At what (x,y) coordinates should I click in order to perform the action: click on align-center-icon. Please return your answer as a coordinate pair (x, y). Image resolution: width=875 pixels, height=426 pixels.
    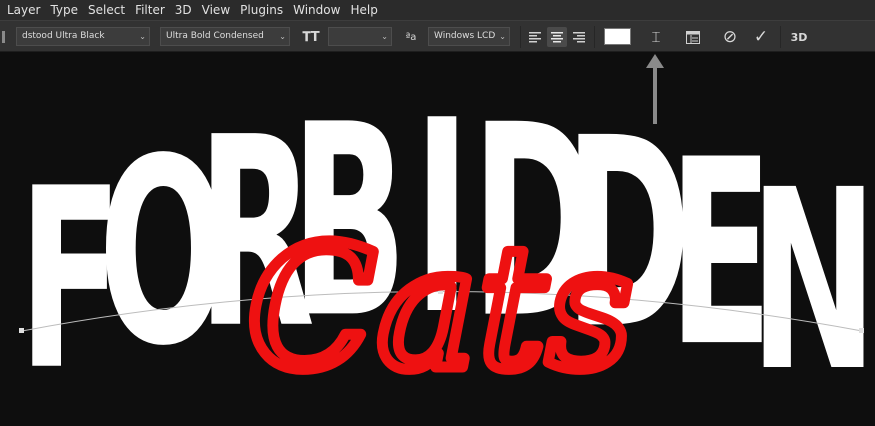
    Looking at the image, I should click on (557, 36).